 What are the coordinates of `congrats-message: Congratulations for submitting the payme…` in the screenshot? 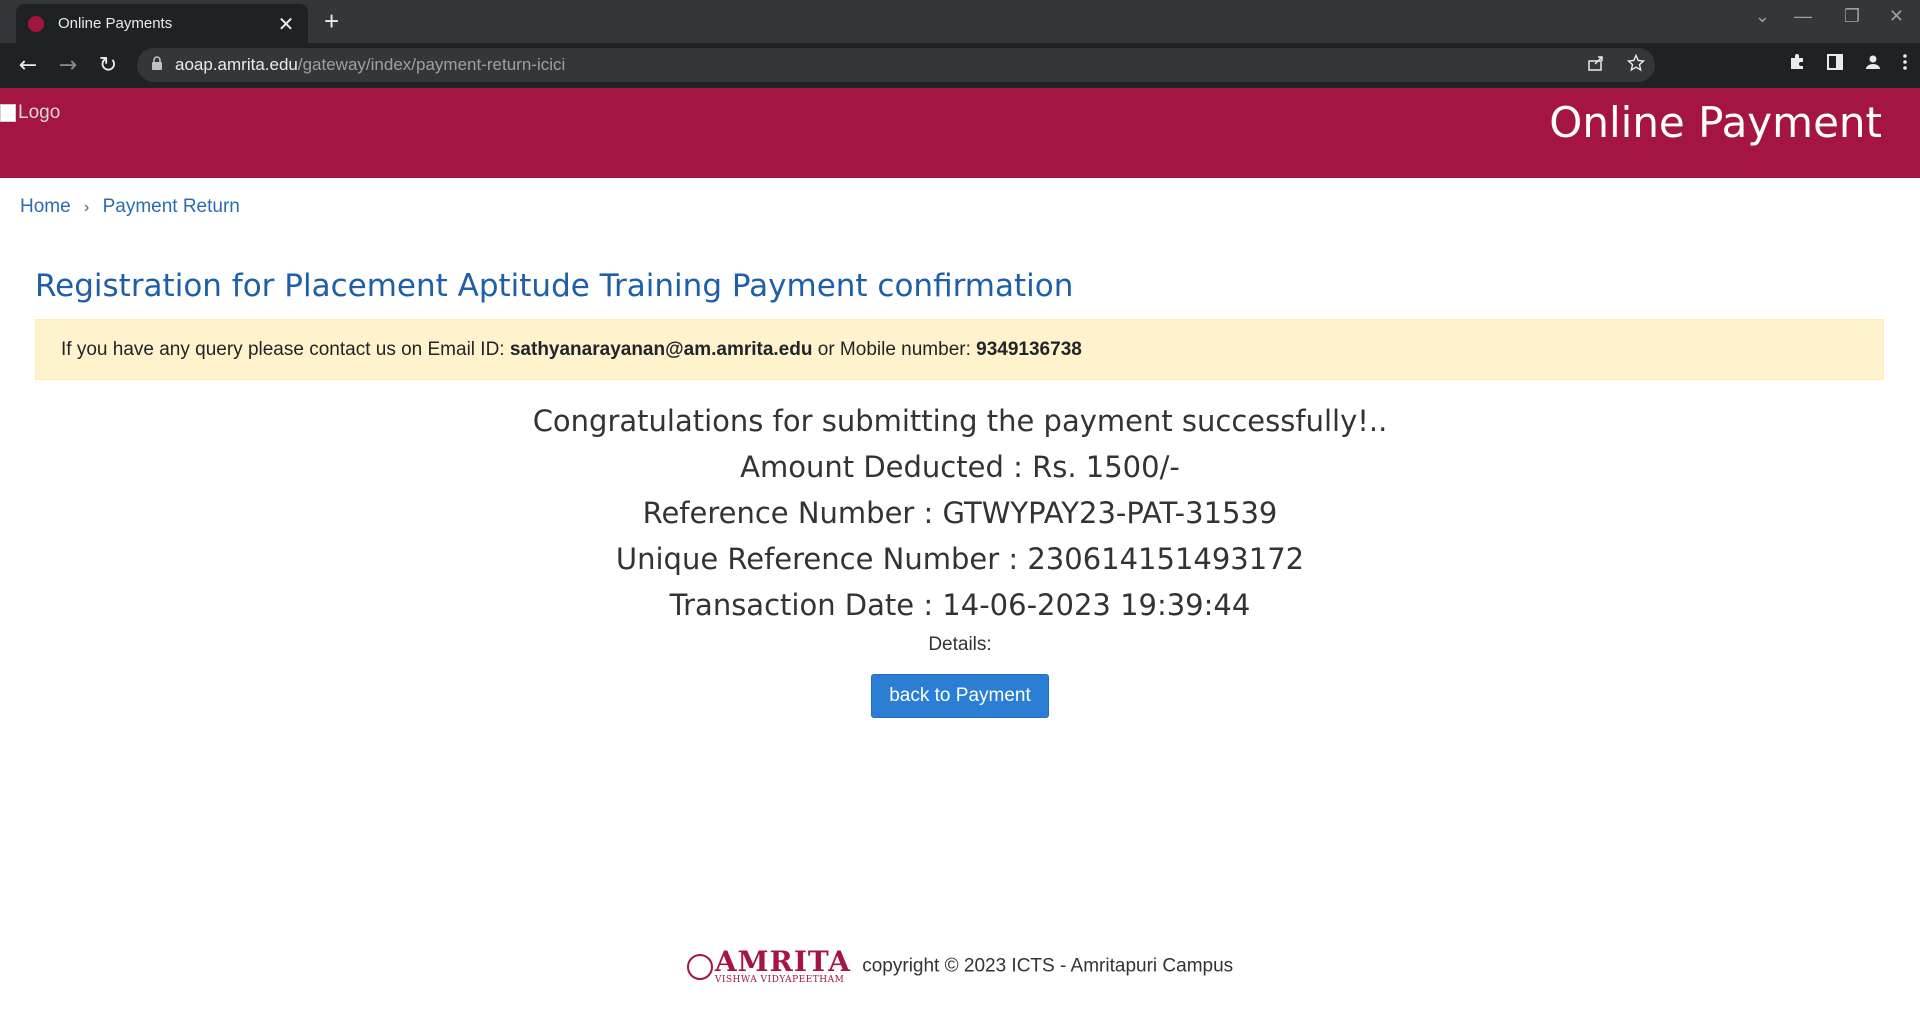 It's located at (960, 421).